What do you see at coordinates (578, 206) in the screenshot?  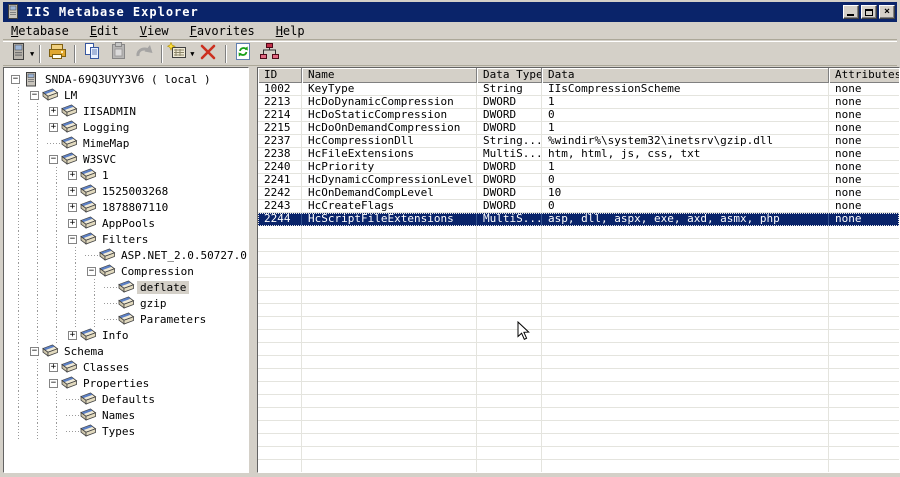 I see `table-row: 2243 HcCreateFlags DWORD 0 none` at bounding box center [578, 206].